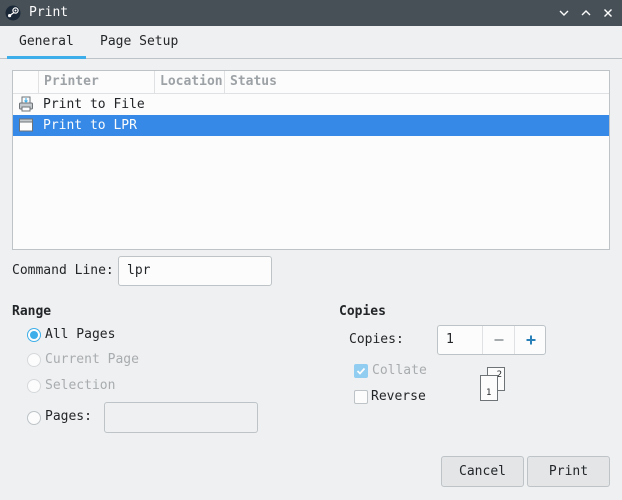  What do you see at coordinates (311, 104) in the screenshot?
I see `printer-row: Print to File` at bounding box center [311, 104].